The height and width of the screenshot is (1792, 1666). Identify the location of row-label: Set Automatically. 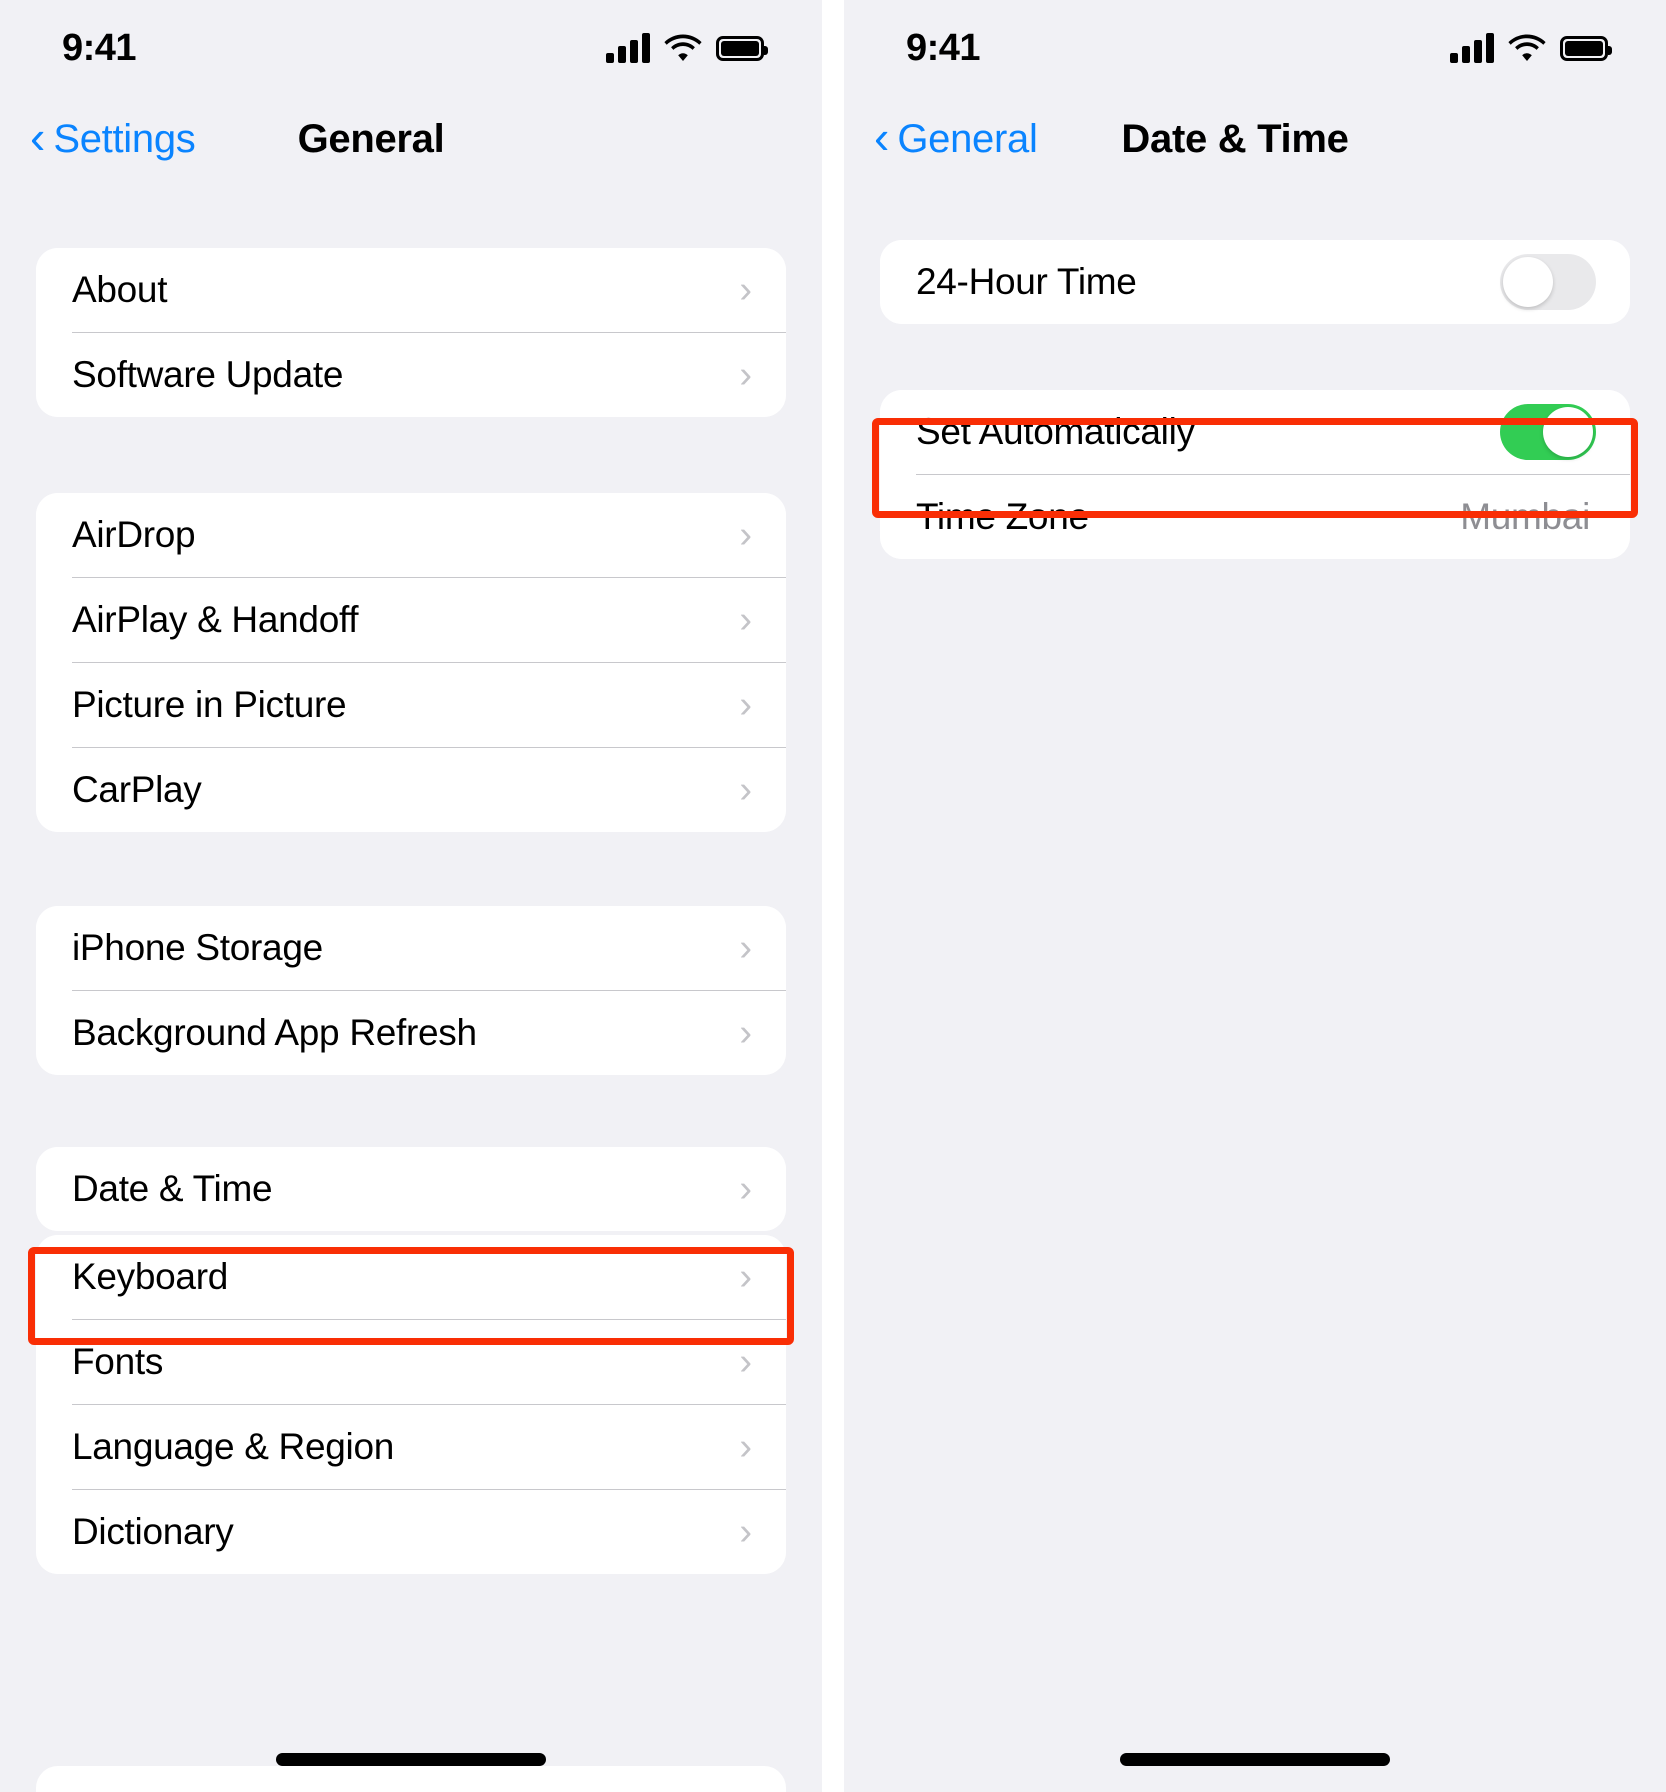
(1055, 431).